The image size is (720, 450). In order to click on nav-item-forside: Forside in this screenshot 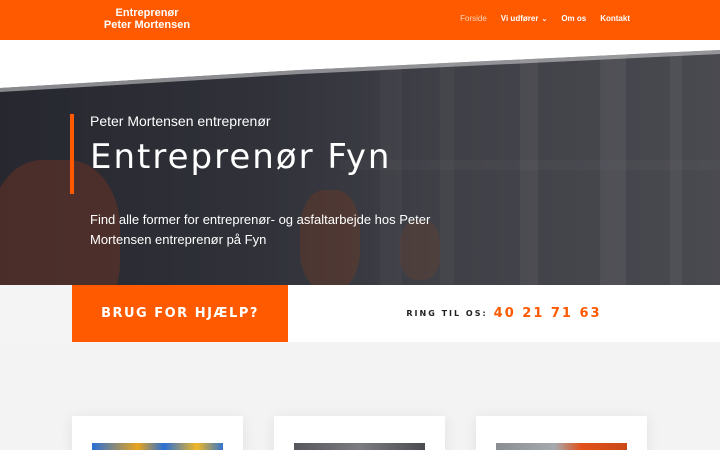, I will do `click(473, 18)`.